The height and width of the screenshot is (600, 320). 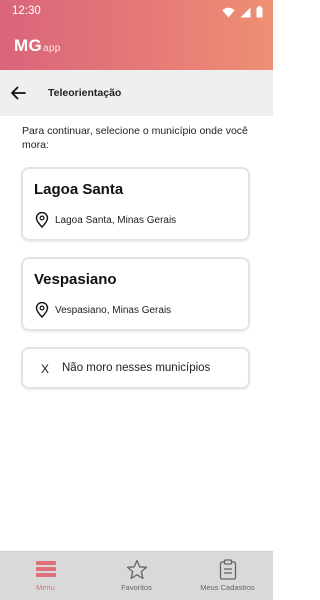 I want to click on clipboard-icon, so click(x=227, y=569).